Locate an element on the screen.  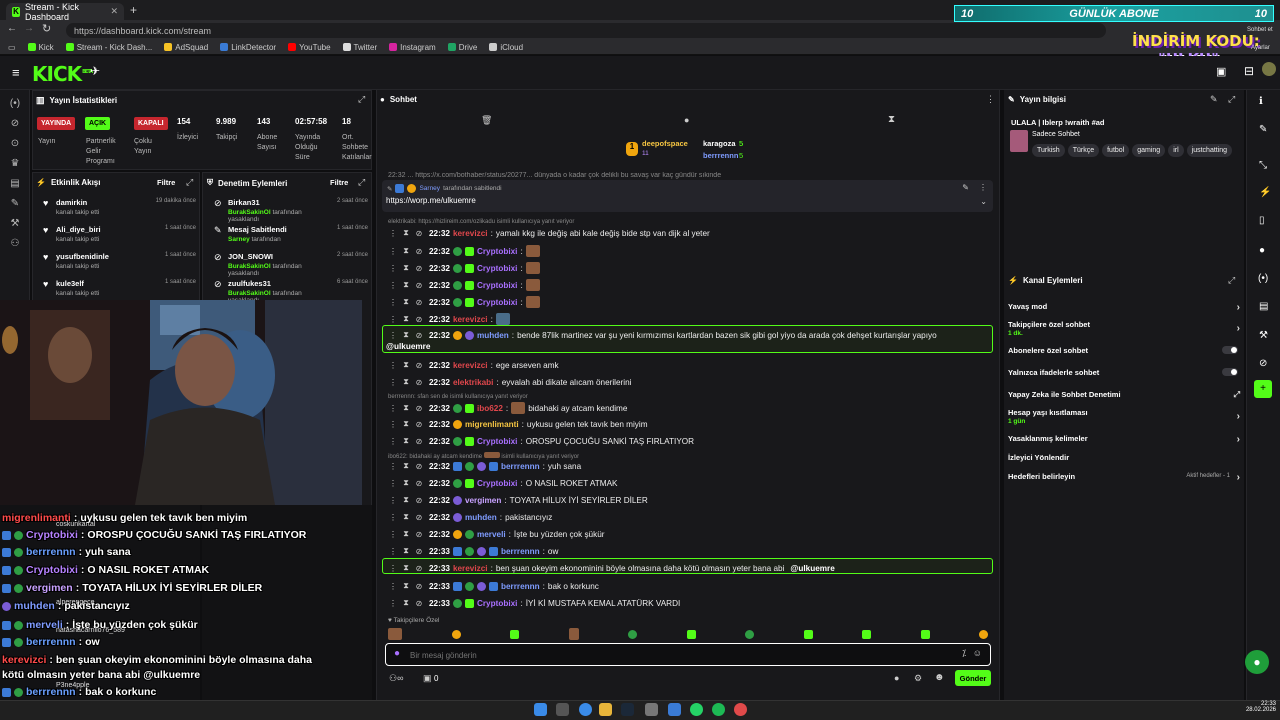
activity-filter-button: Filtre is located at coordinates (166, 182).